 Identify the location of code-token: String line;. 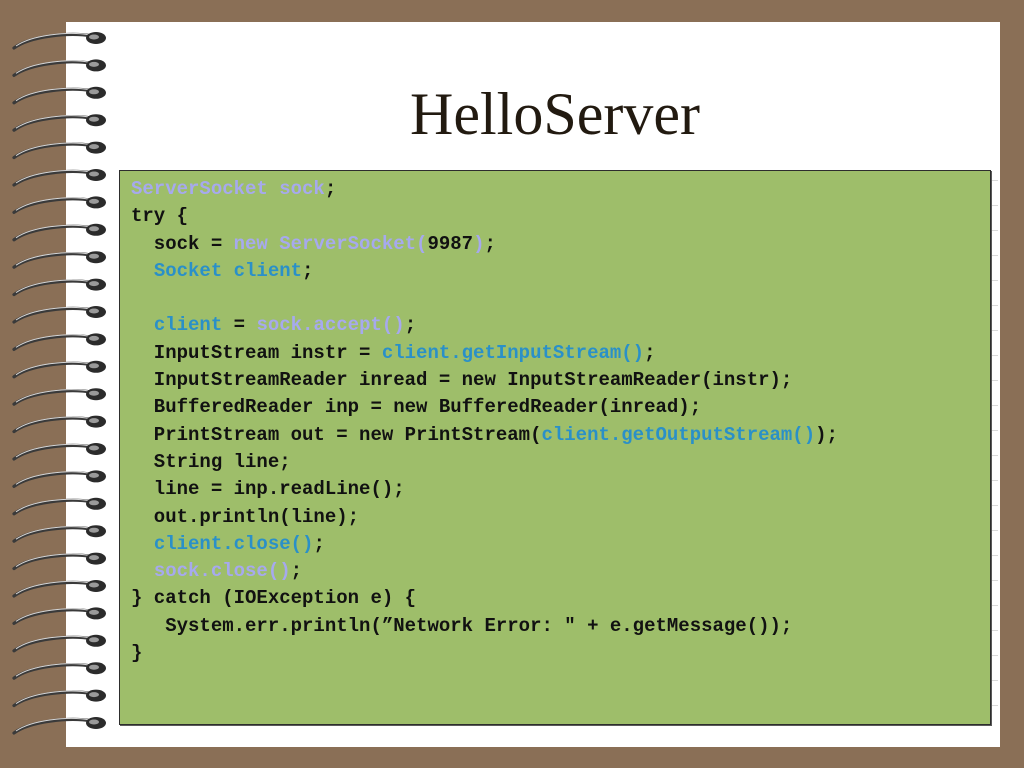
(211, 461).